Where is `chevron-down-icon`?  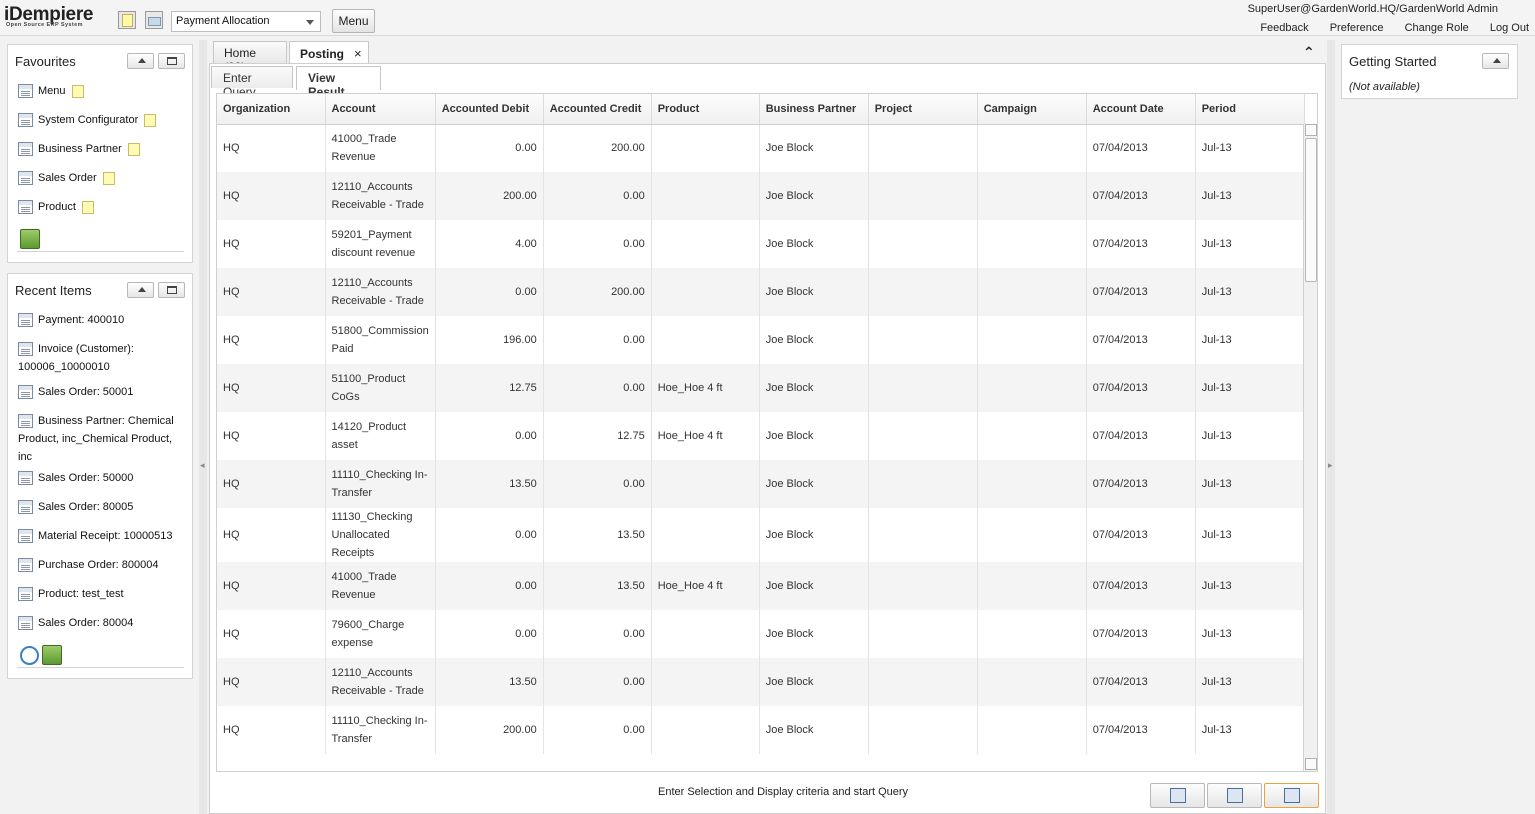
chevron-down-icon is located at coordinates (310, 22).